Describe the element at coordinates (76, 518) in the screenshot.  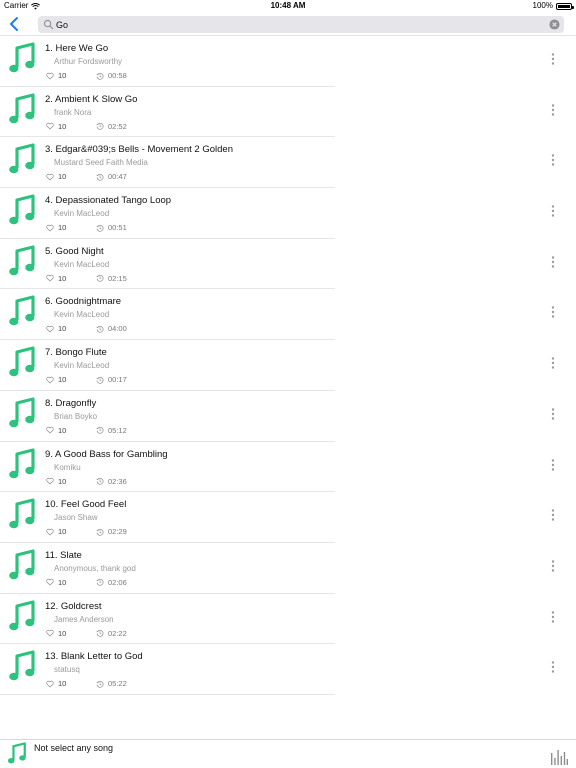
I see `song-artist: Jason Shaw` at that location.